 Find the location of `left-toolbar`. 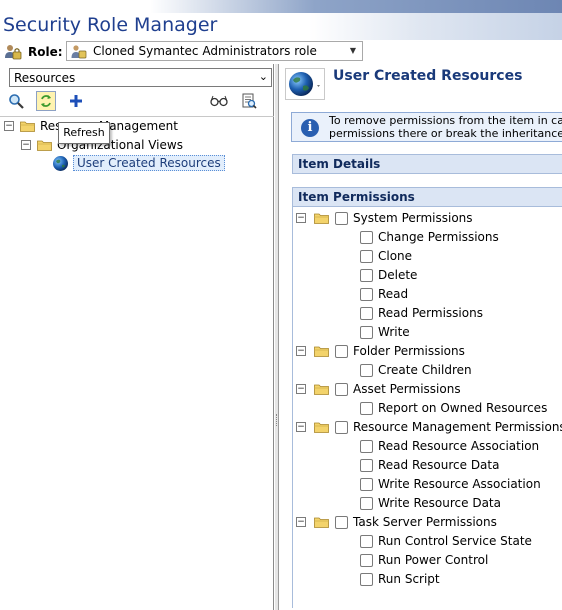

left-toolbar is located at coordinates (138, 101).